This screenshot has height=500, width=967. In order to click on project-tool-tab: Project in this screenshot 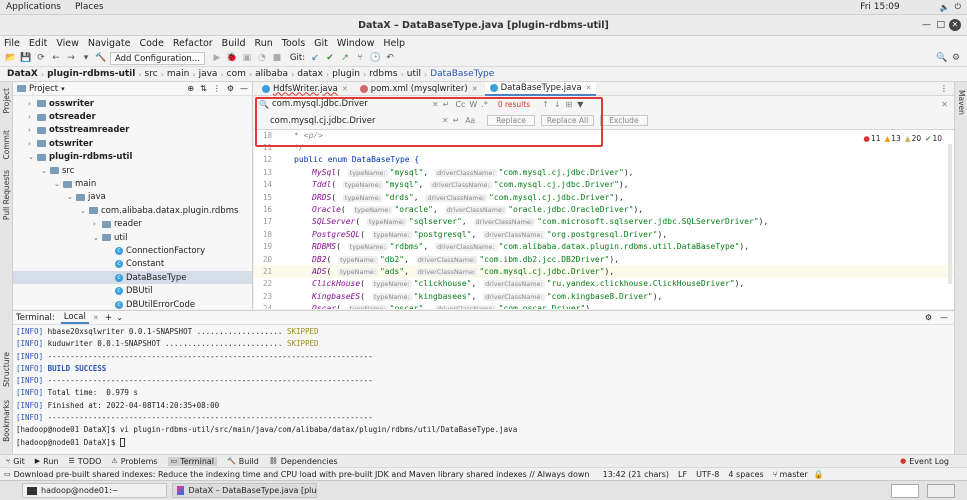, I will do `click(6, 101)`.